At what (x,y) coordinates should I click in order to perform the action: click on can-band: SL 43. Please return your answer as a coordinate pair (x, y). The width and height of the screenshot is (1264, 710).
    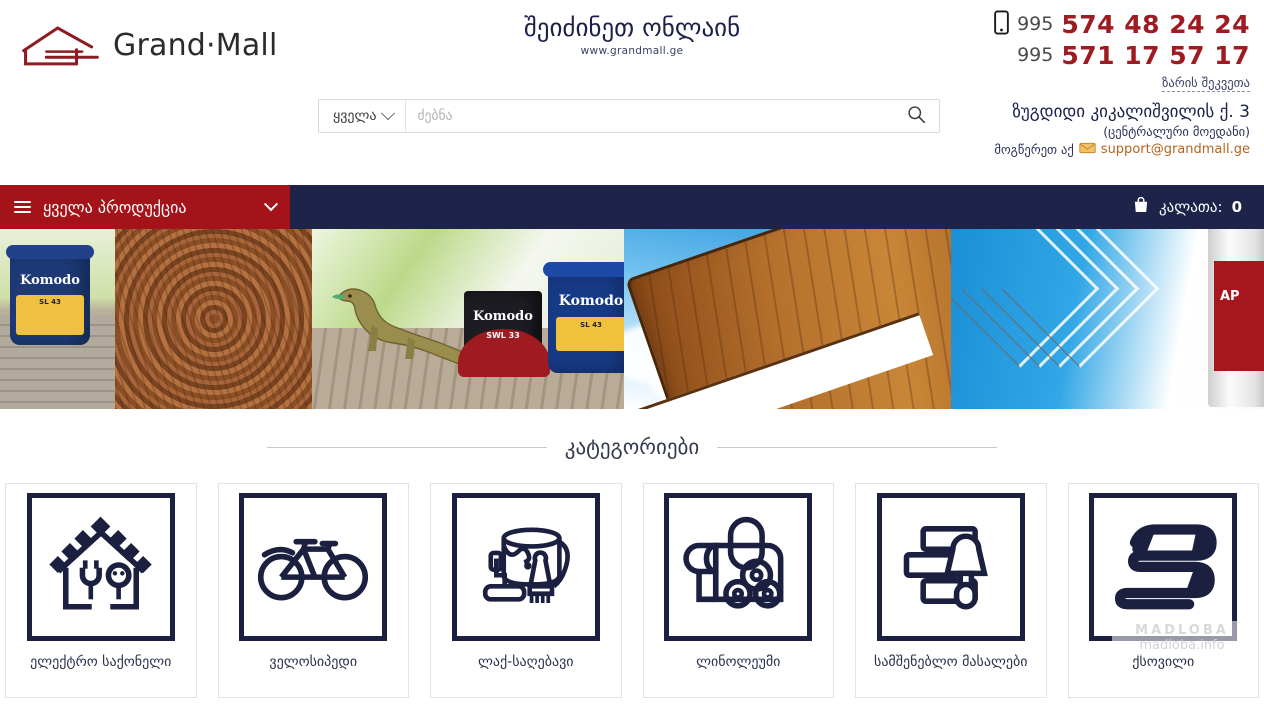
    Looking at the image, I should click on (590, 334).